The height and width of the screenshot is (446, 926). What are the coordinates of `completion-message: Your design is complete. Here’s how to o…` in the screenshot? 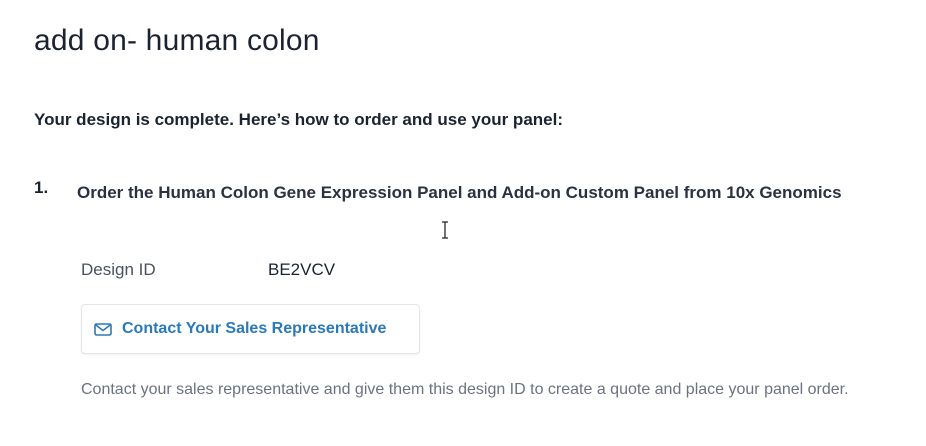 It's located at (298, 119).